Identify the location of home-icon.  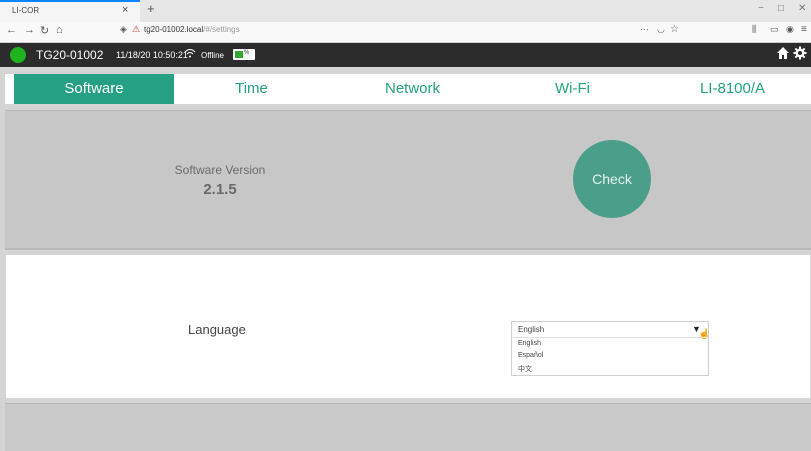
(783, 54).